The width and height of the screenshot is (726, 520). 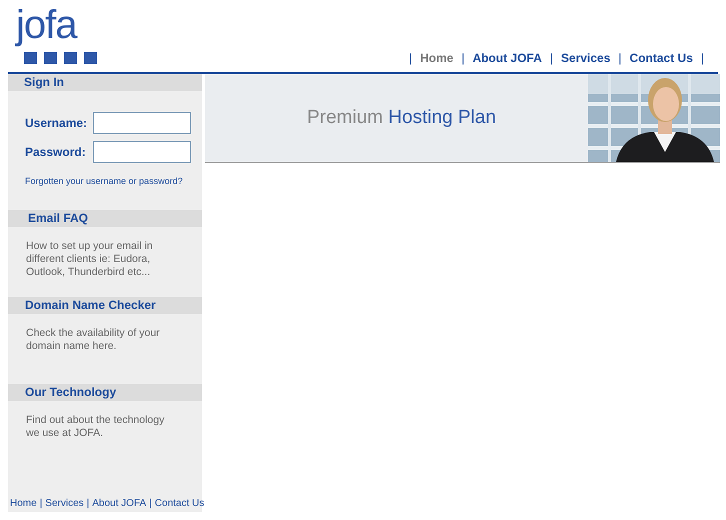 I want to click on banner-title: Premium Hosting Plan, so click(x=402, y=118).